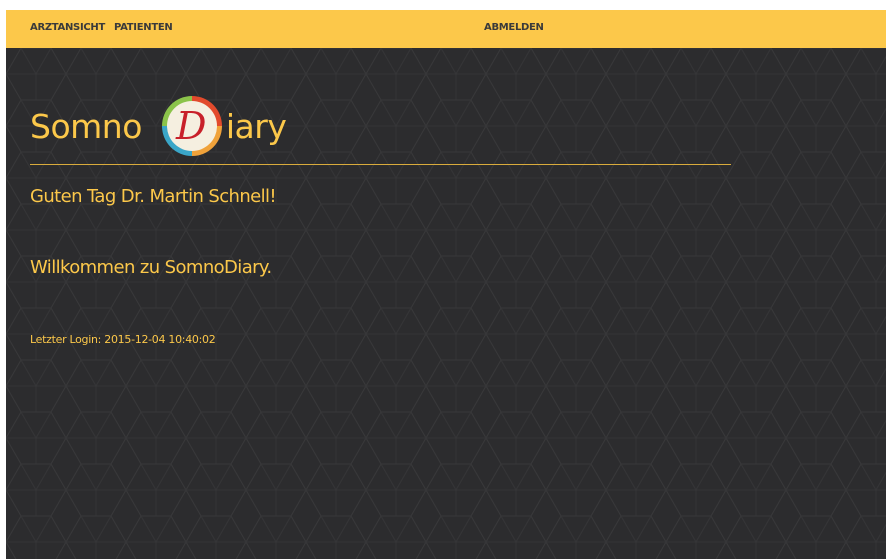 The image size is (886, 559). I want to click on last-login-info: Letzter Login: 2015-12-04 10:40:02, so click(123, 339).